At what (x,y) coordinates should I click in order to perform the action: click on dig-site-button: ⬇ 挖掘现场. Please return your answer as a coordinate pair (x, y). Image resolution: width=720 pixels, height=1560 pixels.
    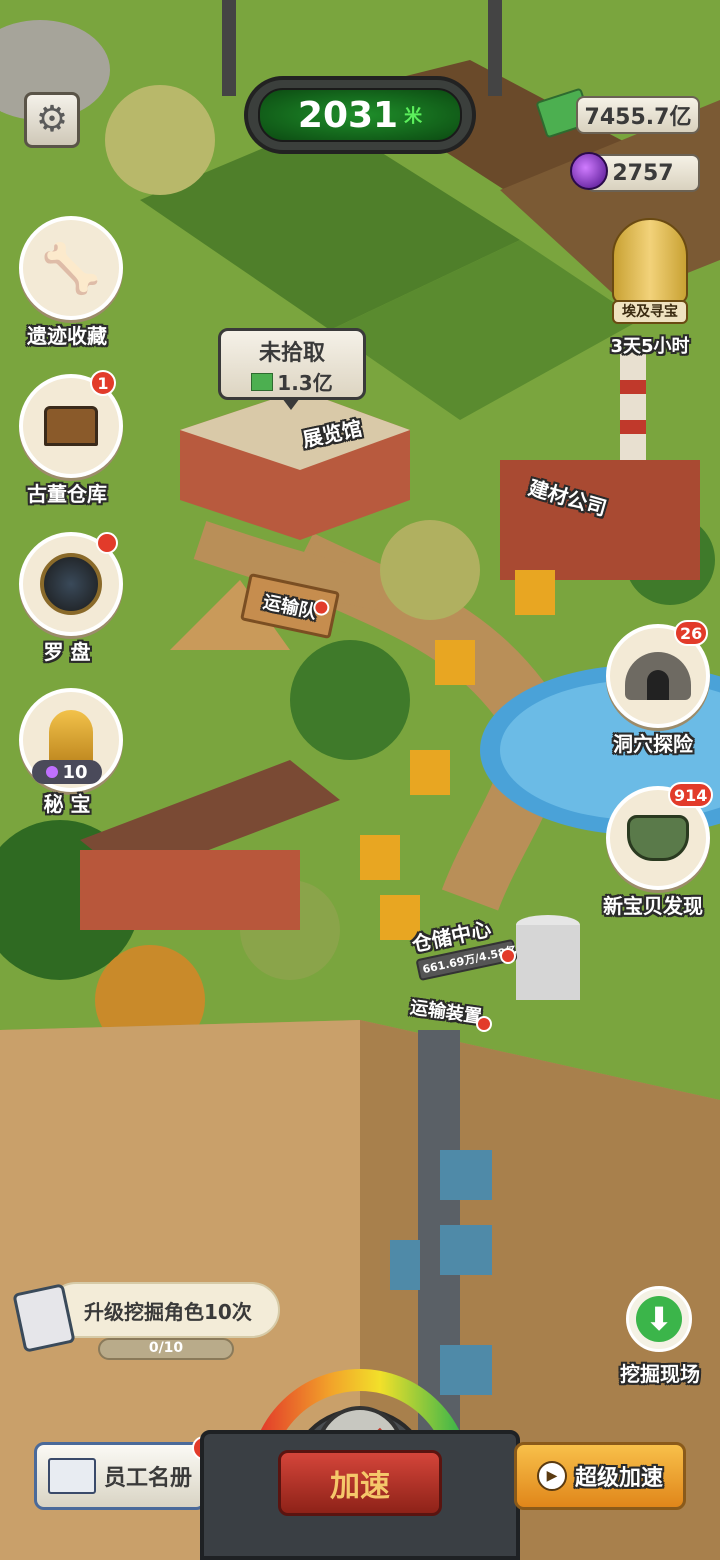
    Looking at the image, I should click on (660, 1336).